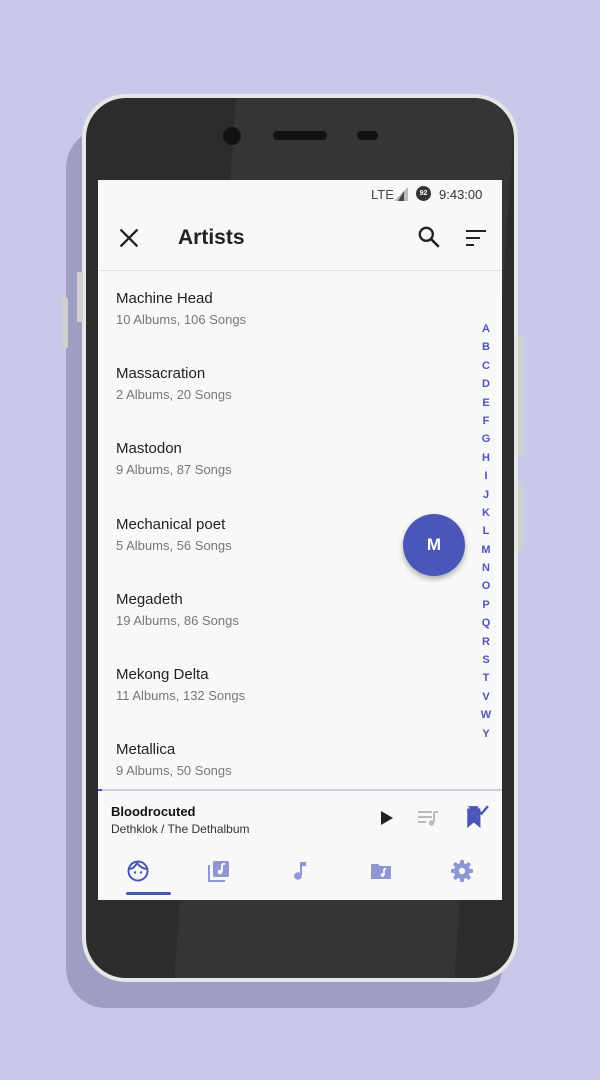 This screenshot has width=600, height=1080. I want to click on alphabet-letter: M, so click(486, 550).